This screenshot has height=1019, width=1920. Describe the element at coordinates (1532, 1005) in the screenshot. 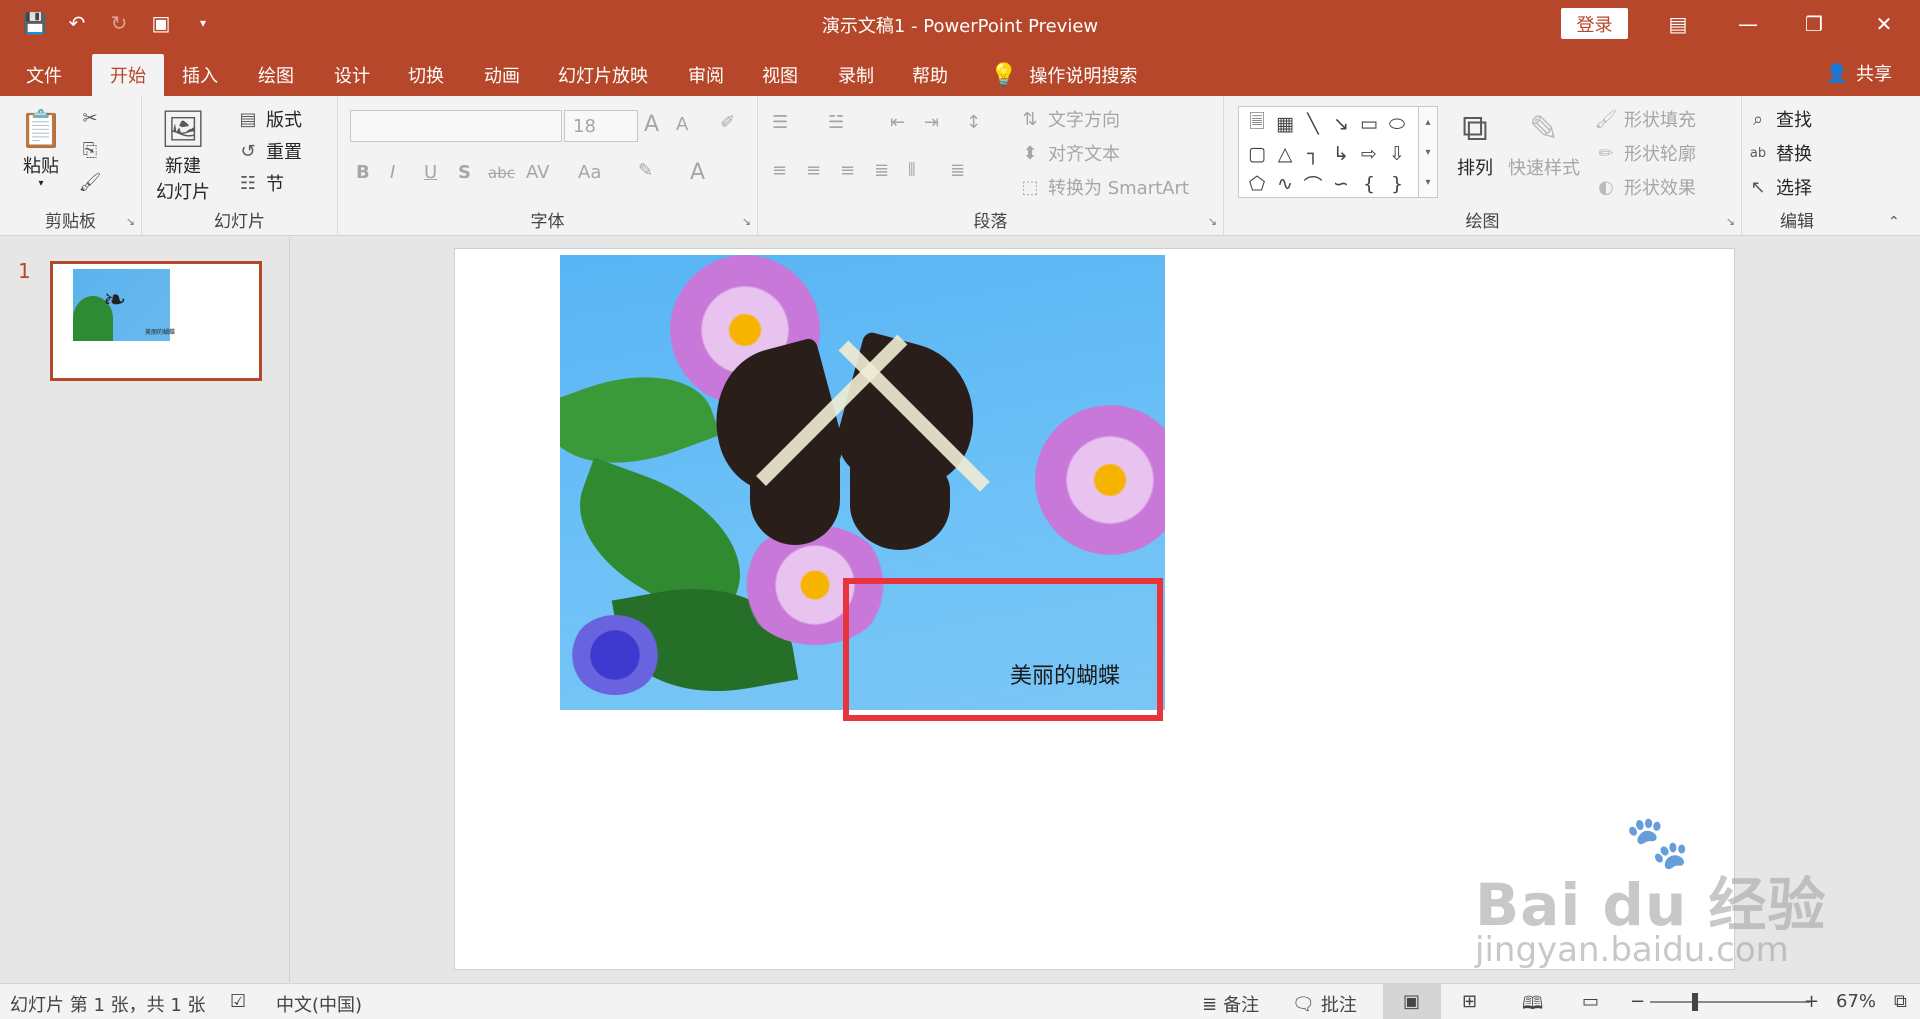

I see `reading-view-icon: 🕮` at that location.